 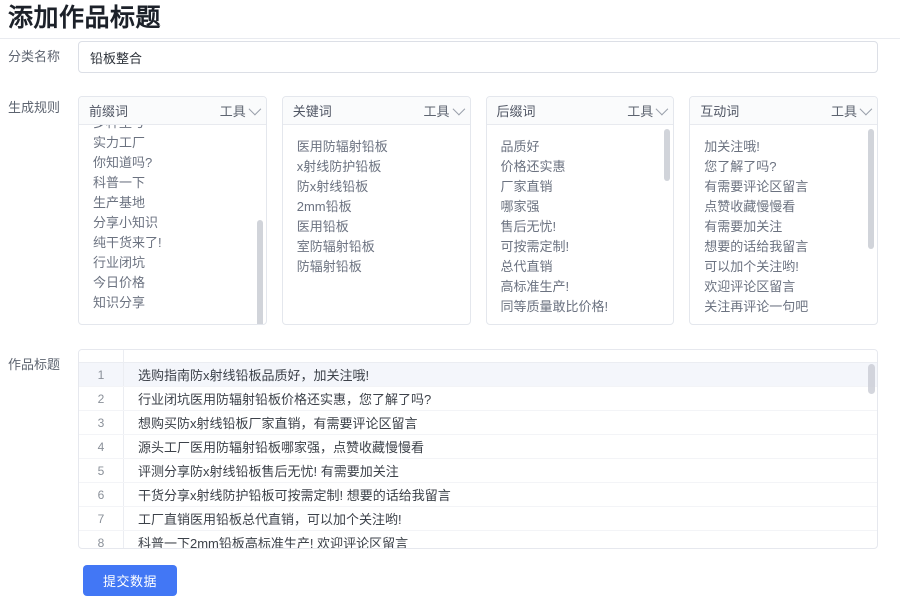 What do you see at coordinates (783, 147) in the screenshot?
I see `rule-panel-item: 加关注哦!` at bounding box center [783, 147].